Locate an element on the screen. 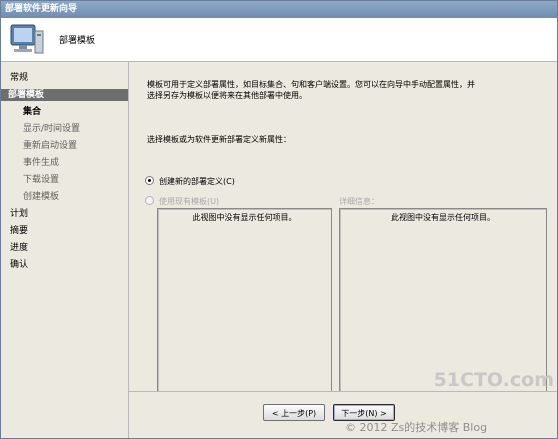 The width and height of the screenshot is (558, 439). wizard-footer: < 上一步(P) 下一步(N) > is located at coordinates (343, 414).